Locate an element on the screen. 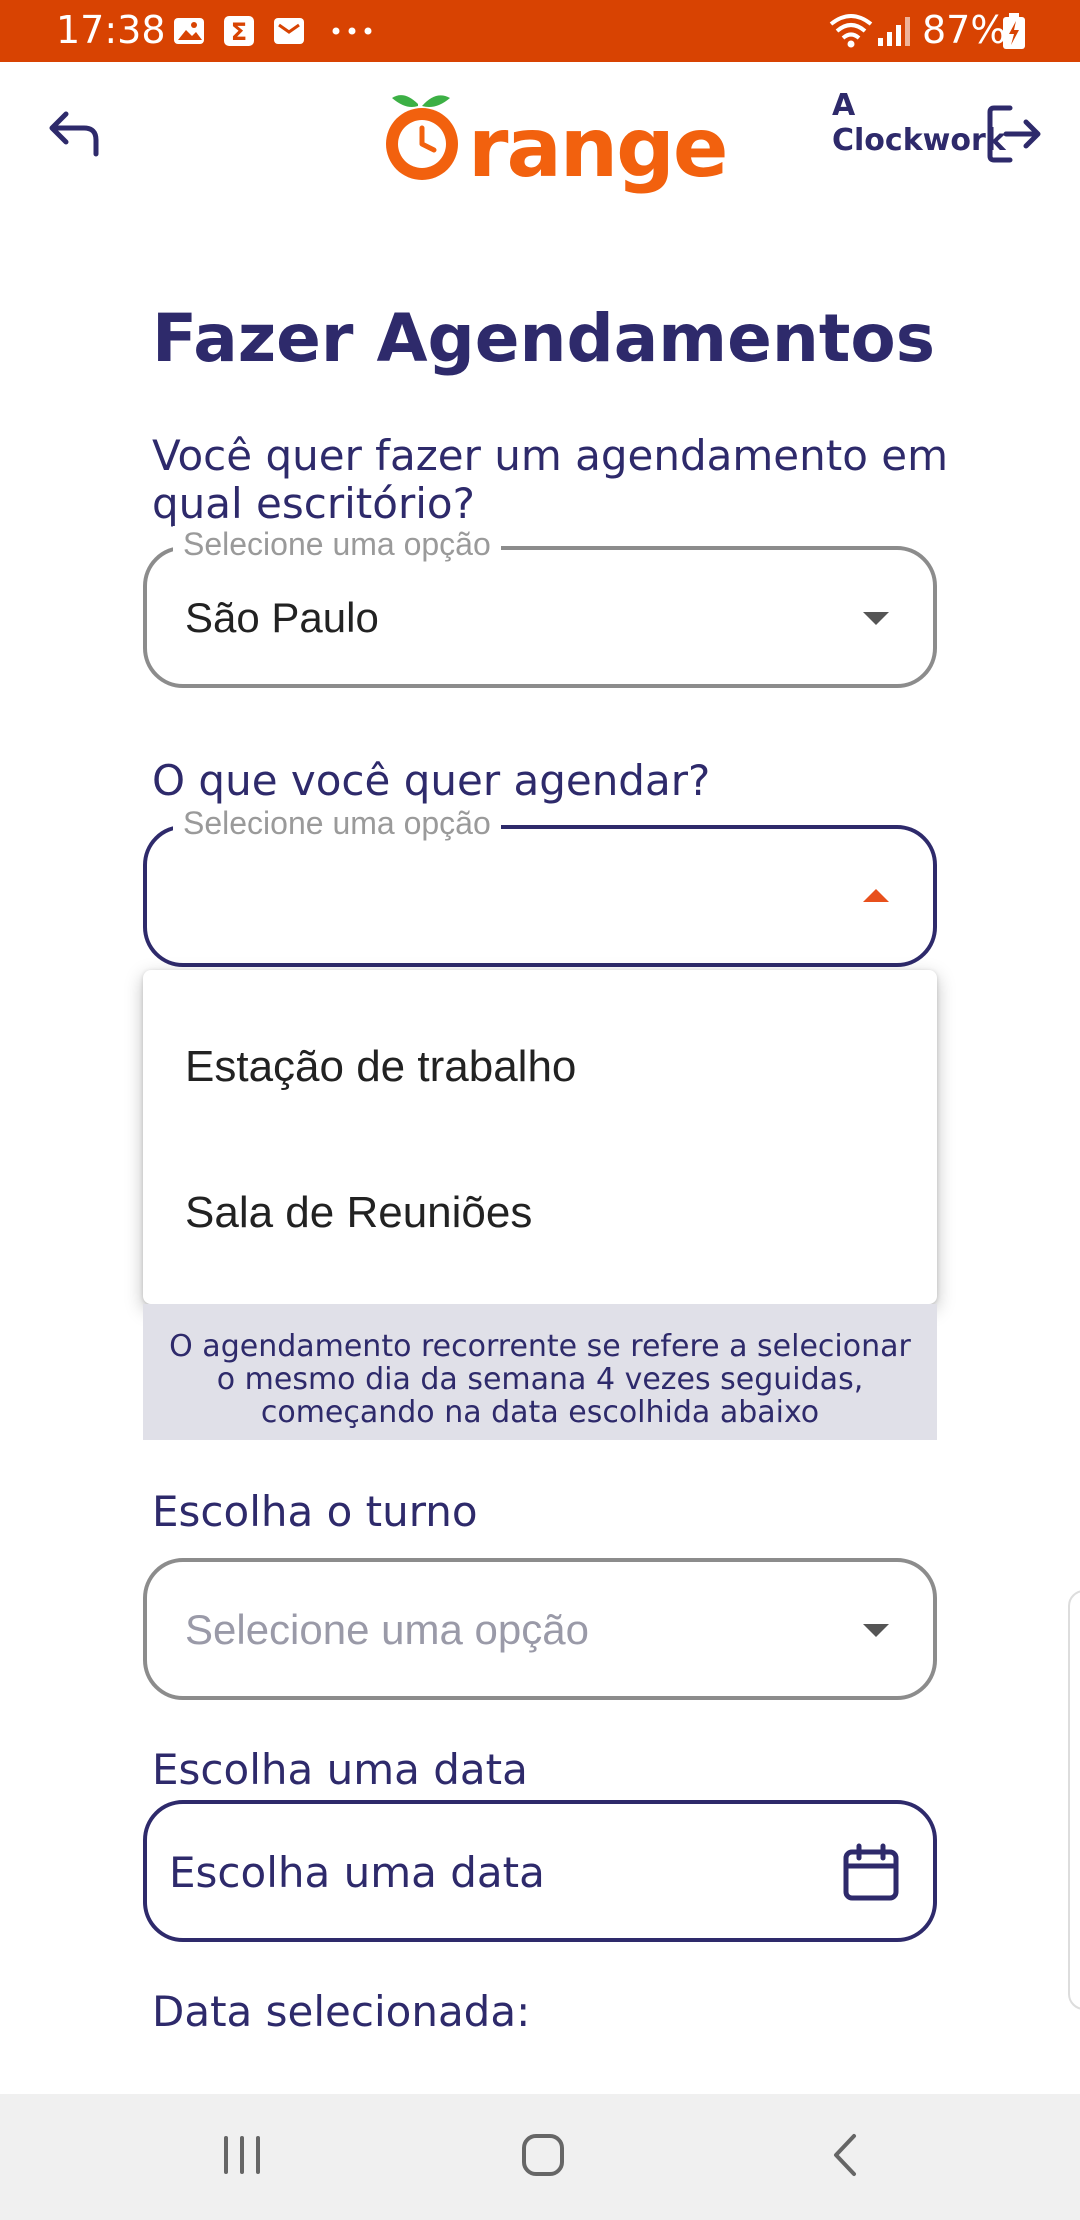  orange-clock-logo-icon is located at coordinates (422, 137).